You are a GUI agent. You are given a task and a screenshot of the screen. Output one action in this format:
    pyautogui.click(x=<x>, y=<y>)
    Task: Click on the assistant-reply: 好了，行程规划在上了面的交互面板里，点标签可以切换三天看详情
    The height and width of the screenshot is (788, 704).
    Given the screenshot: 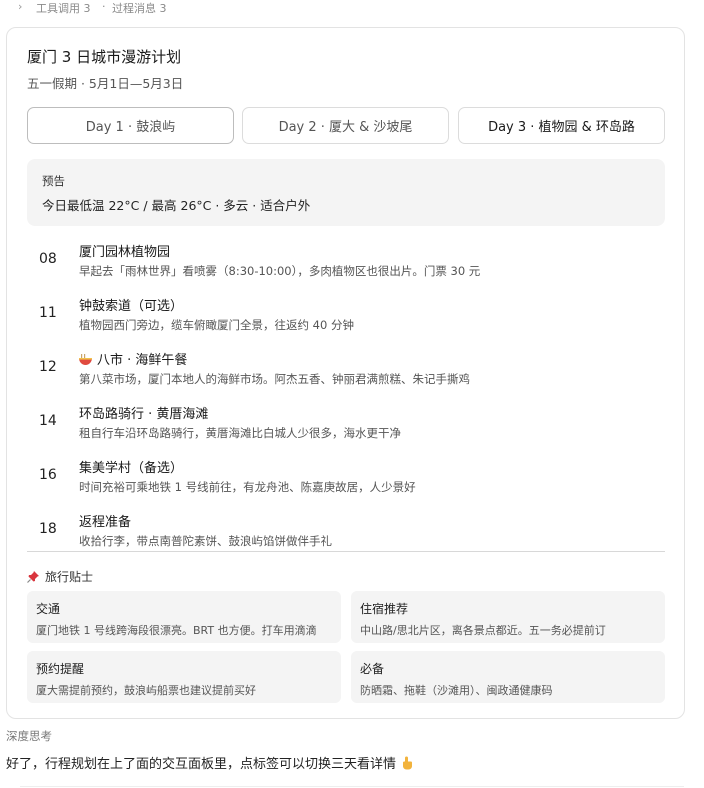 What is the action you would take?
    pyautogui.click(x=210, y=762)
    